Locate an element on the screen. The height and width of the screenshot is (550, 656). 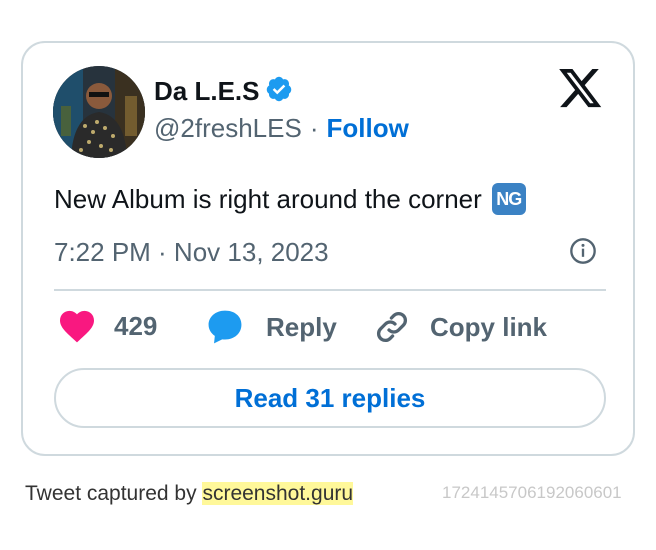
follow-button: Follow is located at coordinates (367, 128).